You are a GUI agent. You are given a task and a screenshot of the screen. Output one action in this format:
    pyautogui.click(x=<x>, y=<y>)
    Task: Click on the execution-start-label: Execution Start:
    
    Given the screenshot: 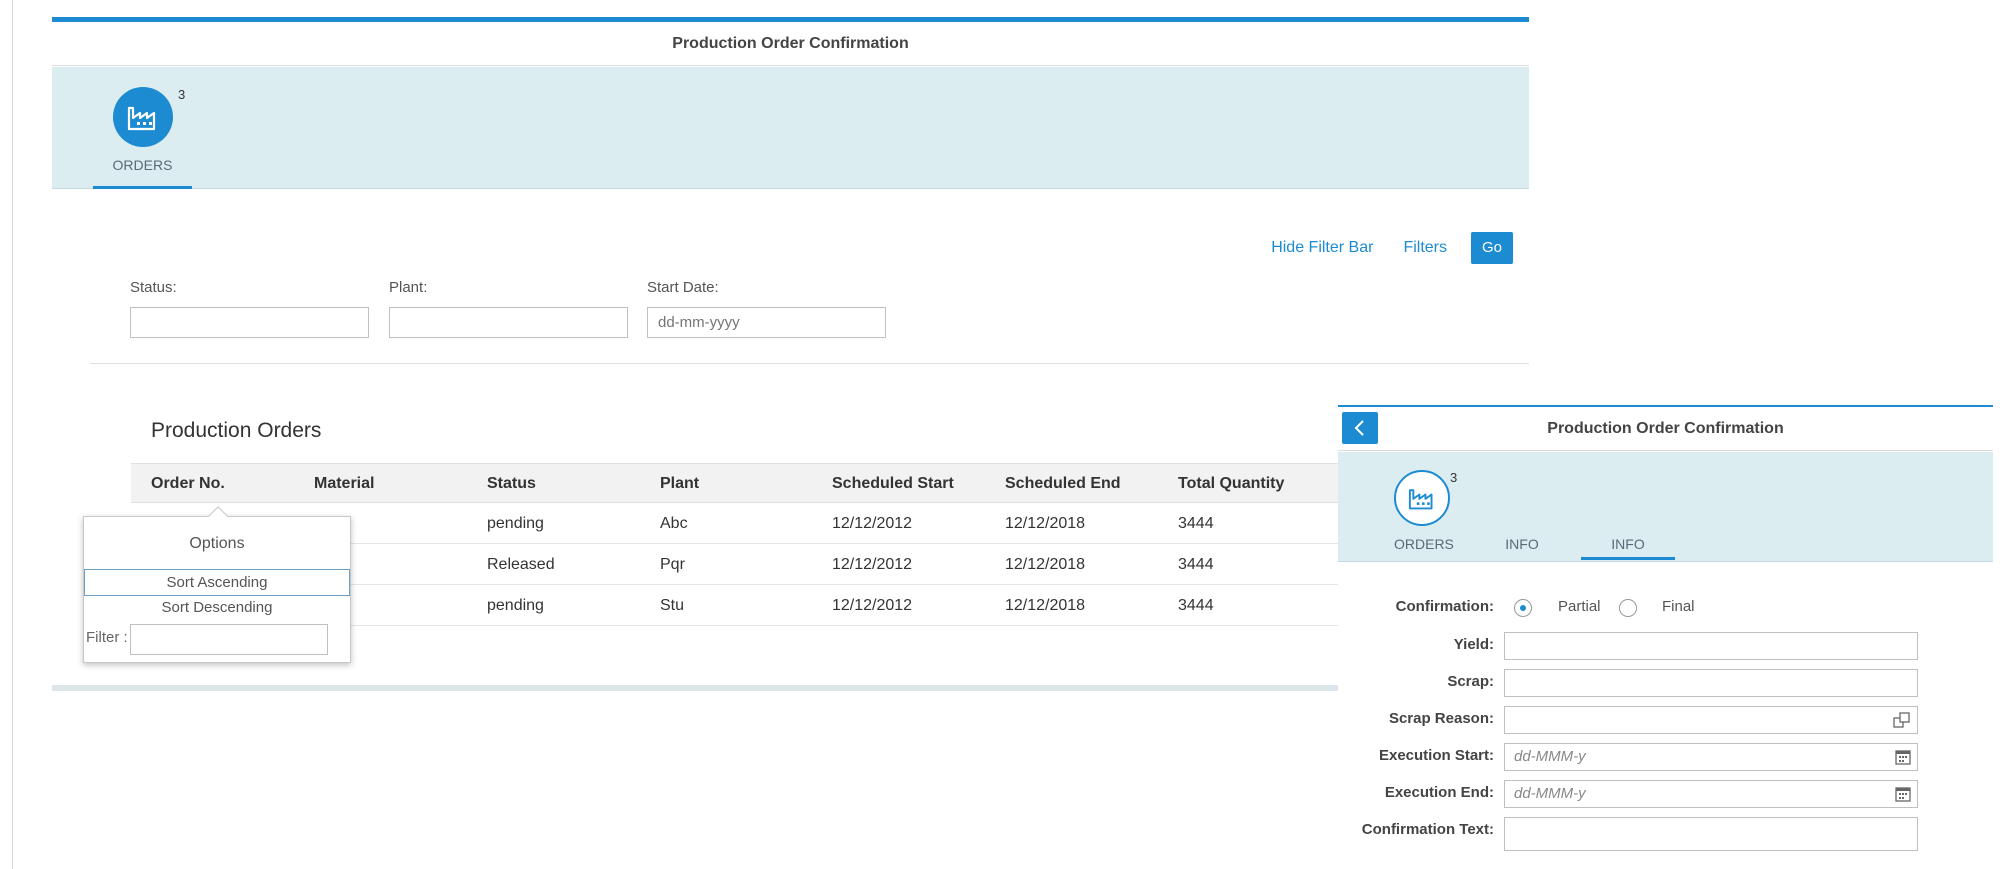 What is the action you would take?
    pyautogui.click(x=1436, y=755)
    